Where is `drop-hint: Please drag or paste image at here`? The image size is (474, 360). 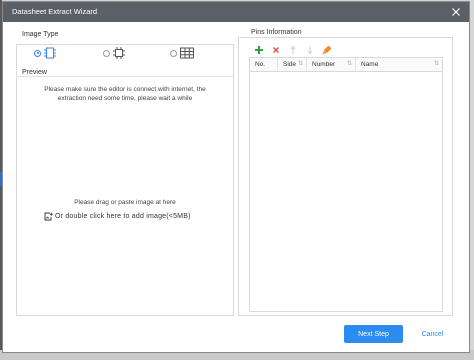 drop-hint: Please drag or paste image at here is located at coordinates (125, 202).